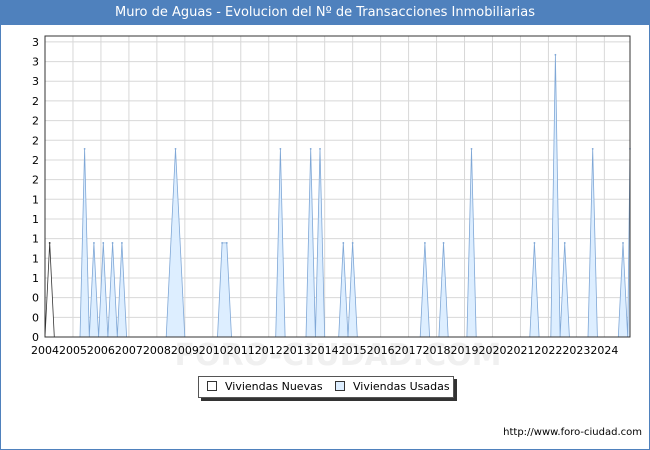 Image resolution: width=650 pixels, height=450 pixels. I want to click on legend: Viviendas Nuevas Viviendas Usadas, so click(326, 387).